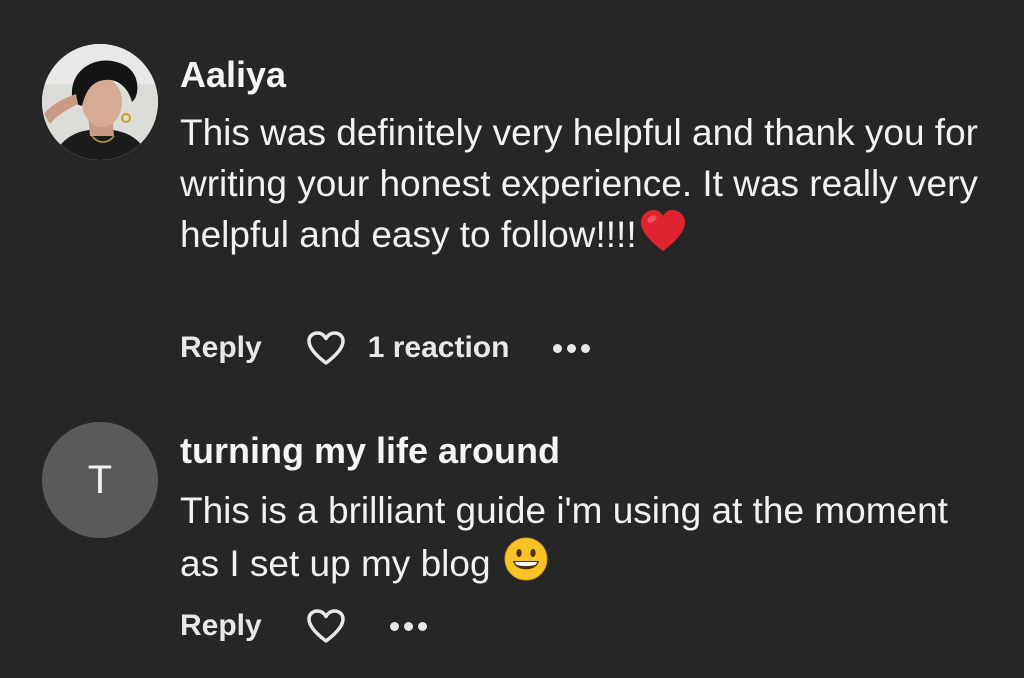 Image resolution: width=1024 pixels, height=678 pixels. I want to click on reaction-count: 1 reaction, so click(439, 348).